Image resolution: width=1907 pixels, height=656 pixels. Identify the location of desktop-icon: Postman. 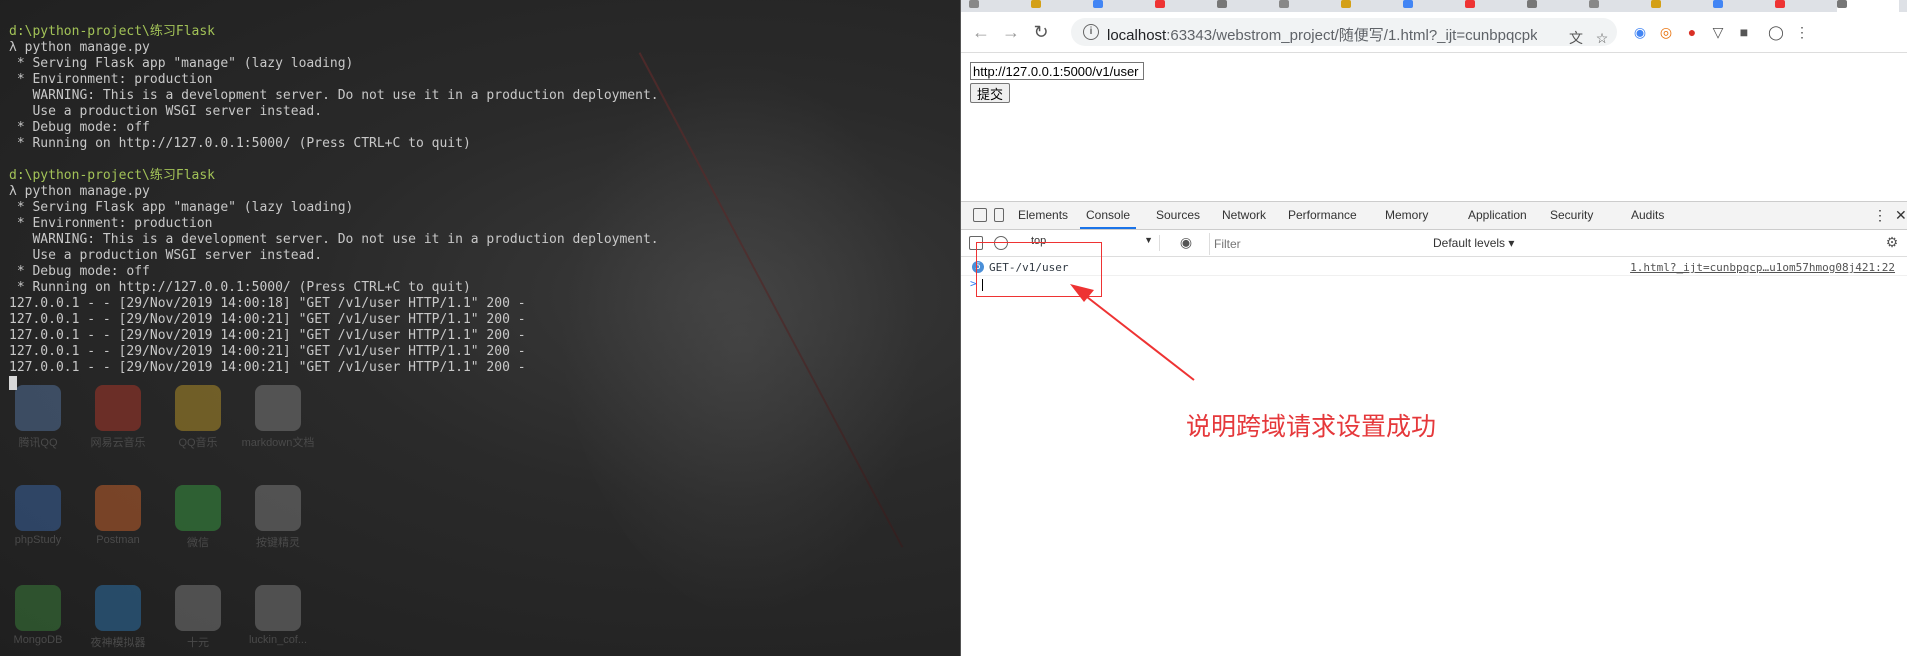
(118, 515).